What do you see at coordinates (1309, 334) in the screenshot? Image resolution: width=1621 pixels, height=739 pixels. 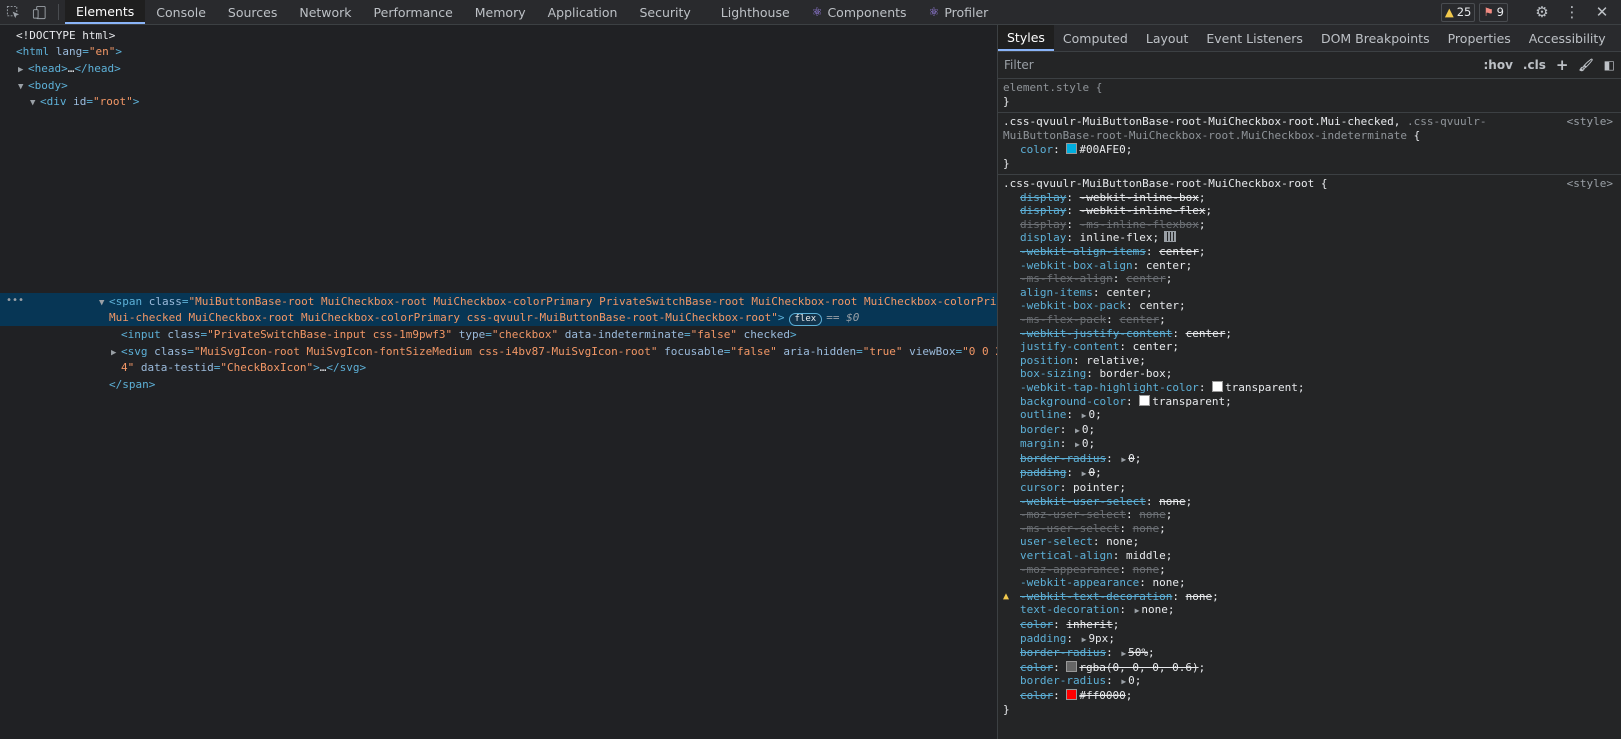 I see `css-declaration: -webkit-justify-content: center;` at bounding box center [1309, 334].